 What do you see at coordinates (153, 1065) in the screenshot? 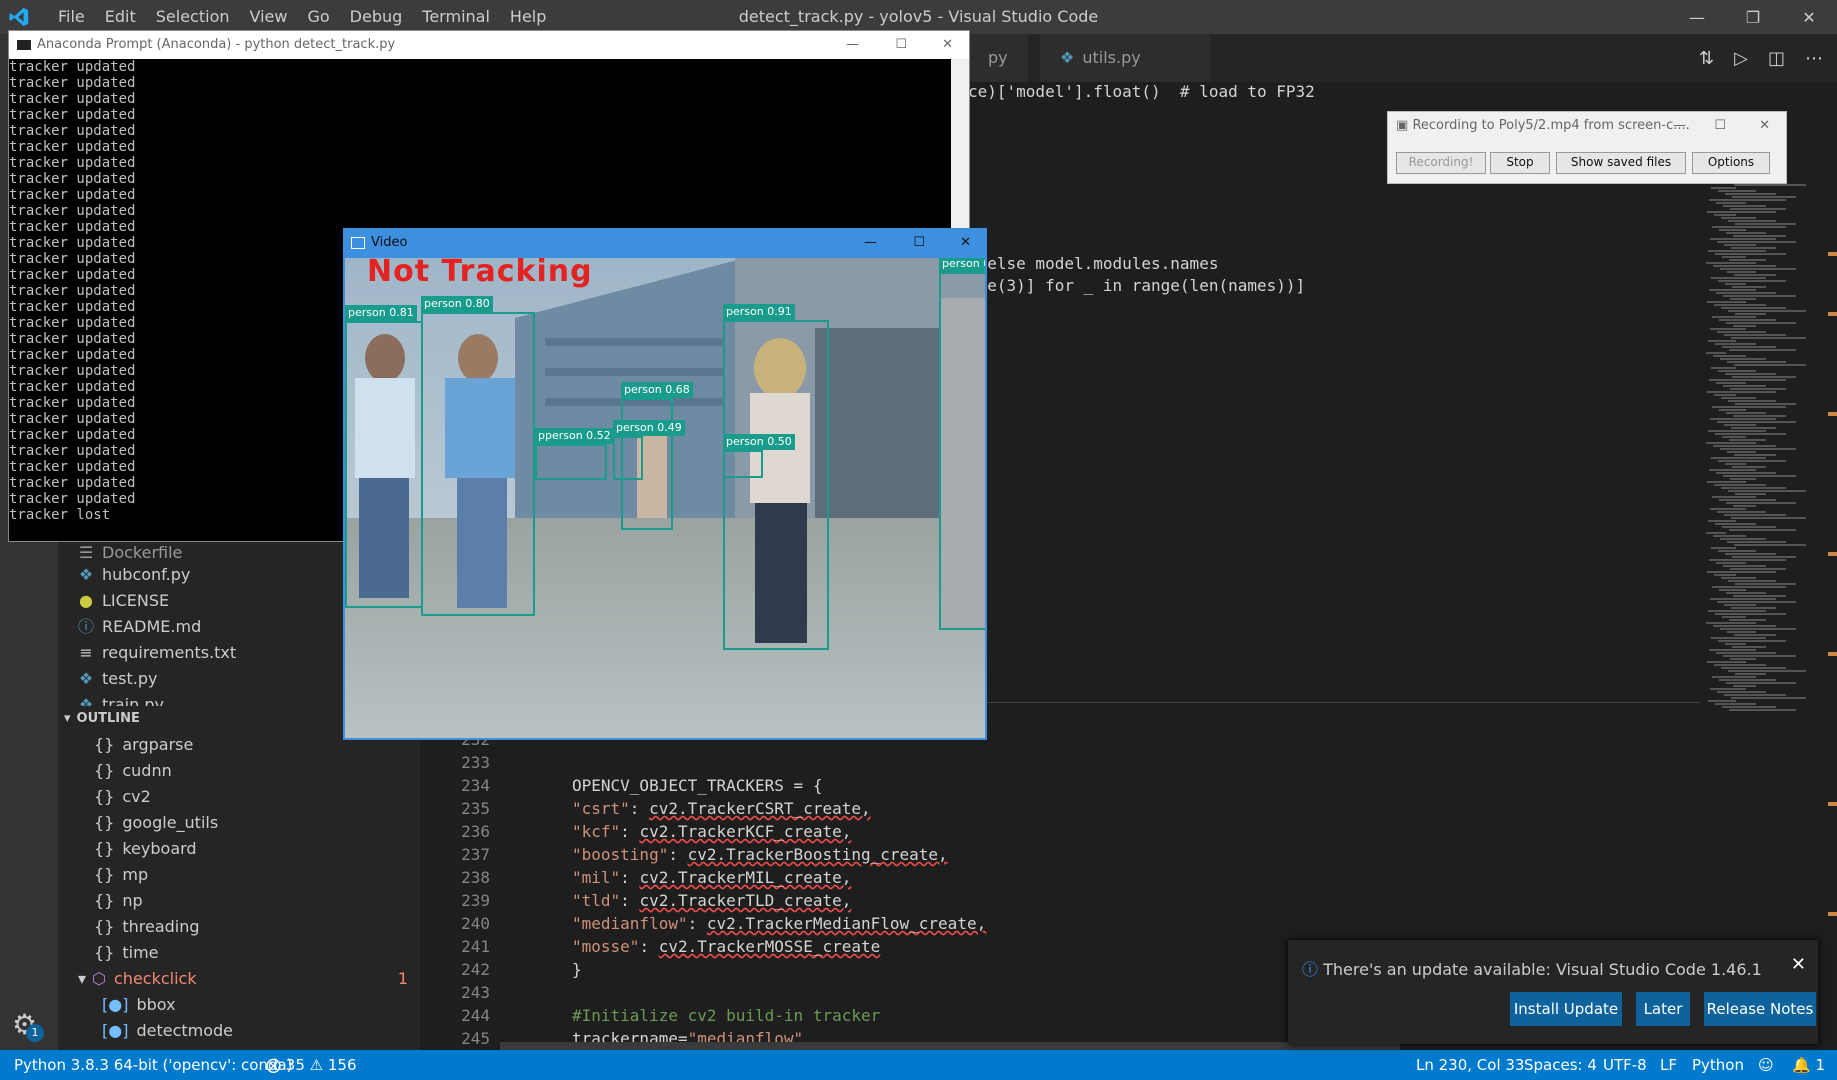
I see `python-interpreter: Python 3.8.3 64-bit ('opencv': conda)` at bounding box center [153, 1065].